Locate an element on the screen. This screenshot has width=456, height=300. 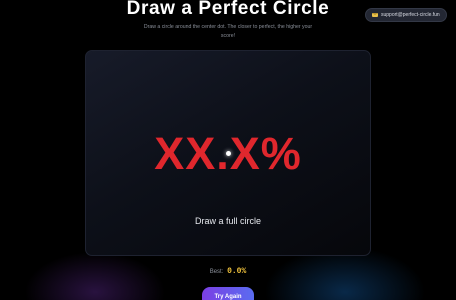
best-score-row: Best: 0.0% is located at coordinates (228, 272).